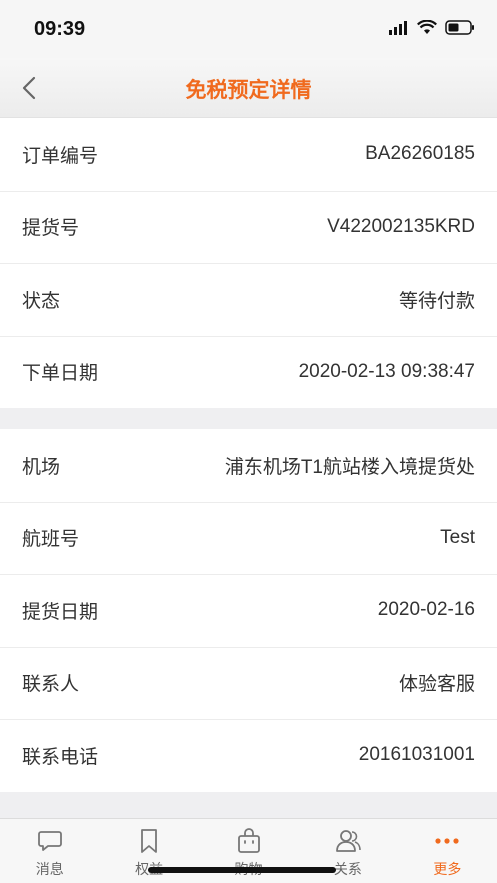 This screenshot has height=883, width=497. I want to click on pickup-date-row: 提货日期 2020-02-16, so click(248, 610).